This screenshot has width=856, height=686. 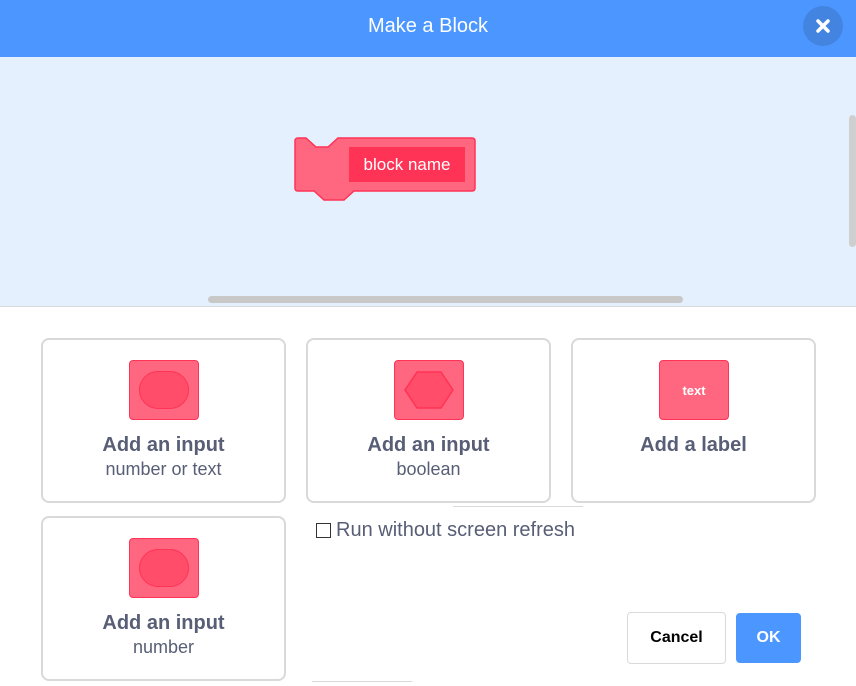 I want to click on dialog-header: Make a Block, so click(x=428, y=28).